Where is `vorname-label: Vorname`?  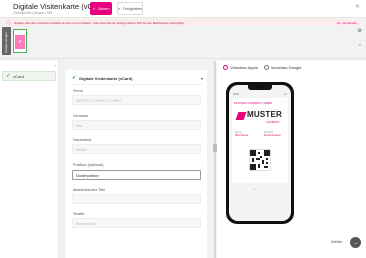
vorname-label: Vorname is located at coordinates (81, 116).